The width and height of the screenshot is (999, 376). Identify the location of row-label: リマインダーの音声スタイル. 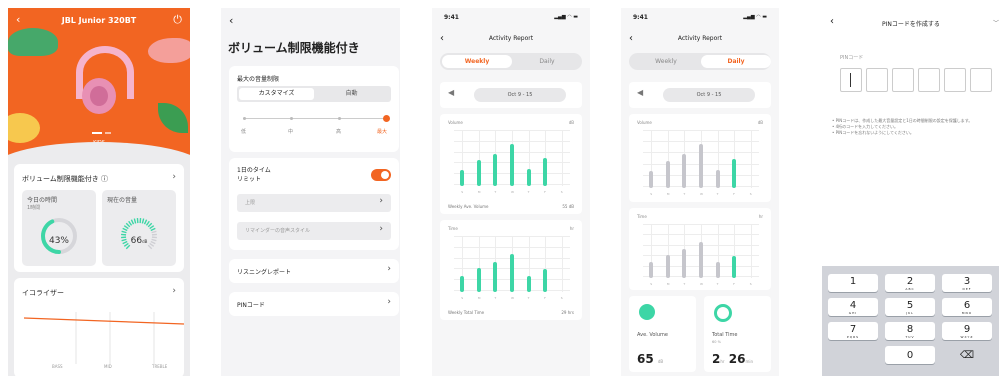
(278, 231).